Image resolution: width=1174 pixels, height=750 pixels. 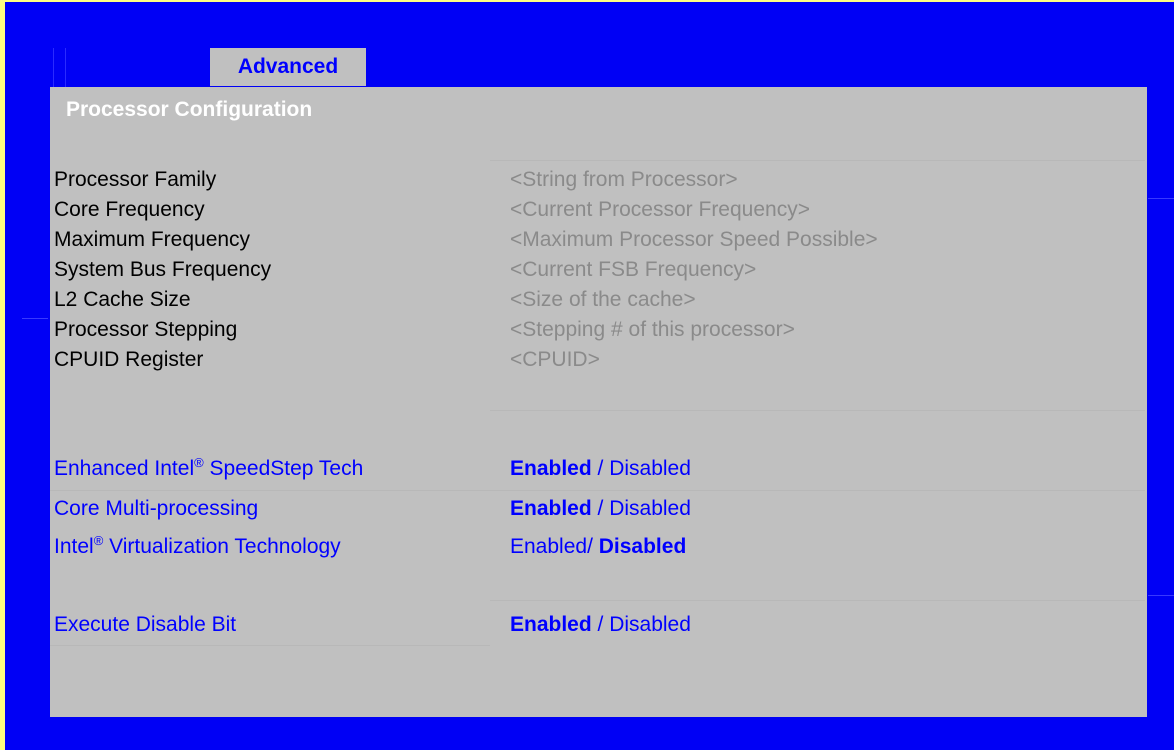 I want to click on option-label: Core Multi-processing, so click(x=156, y=508).